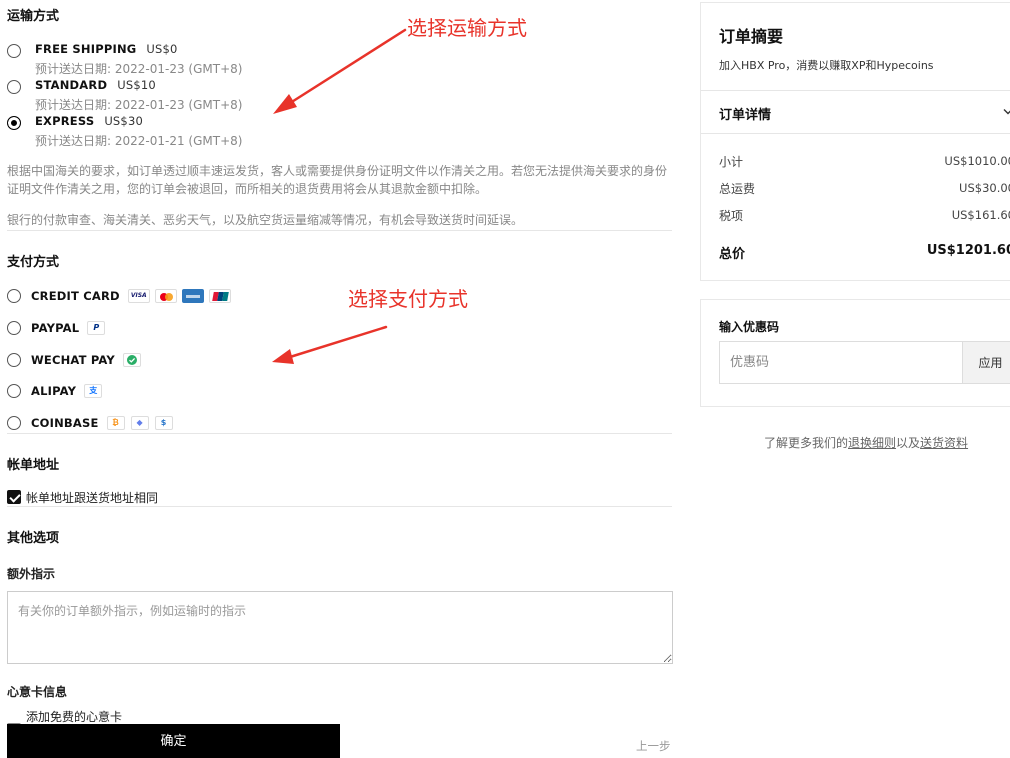 The width and height of the screenshot is (1010, 758). What do you see at coordinates (165, 296) in the screenshot?
I see `mastercard-icon` at bounding box center [165, 296].